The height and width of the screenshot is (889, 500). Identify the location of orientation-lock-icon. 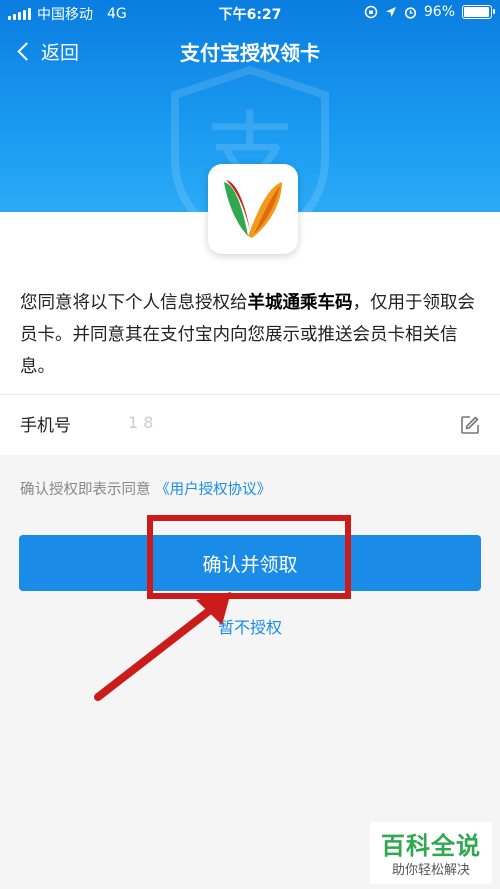
(371, 12).